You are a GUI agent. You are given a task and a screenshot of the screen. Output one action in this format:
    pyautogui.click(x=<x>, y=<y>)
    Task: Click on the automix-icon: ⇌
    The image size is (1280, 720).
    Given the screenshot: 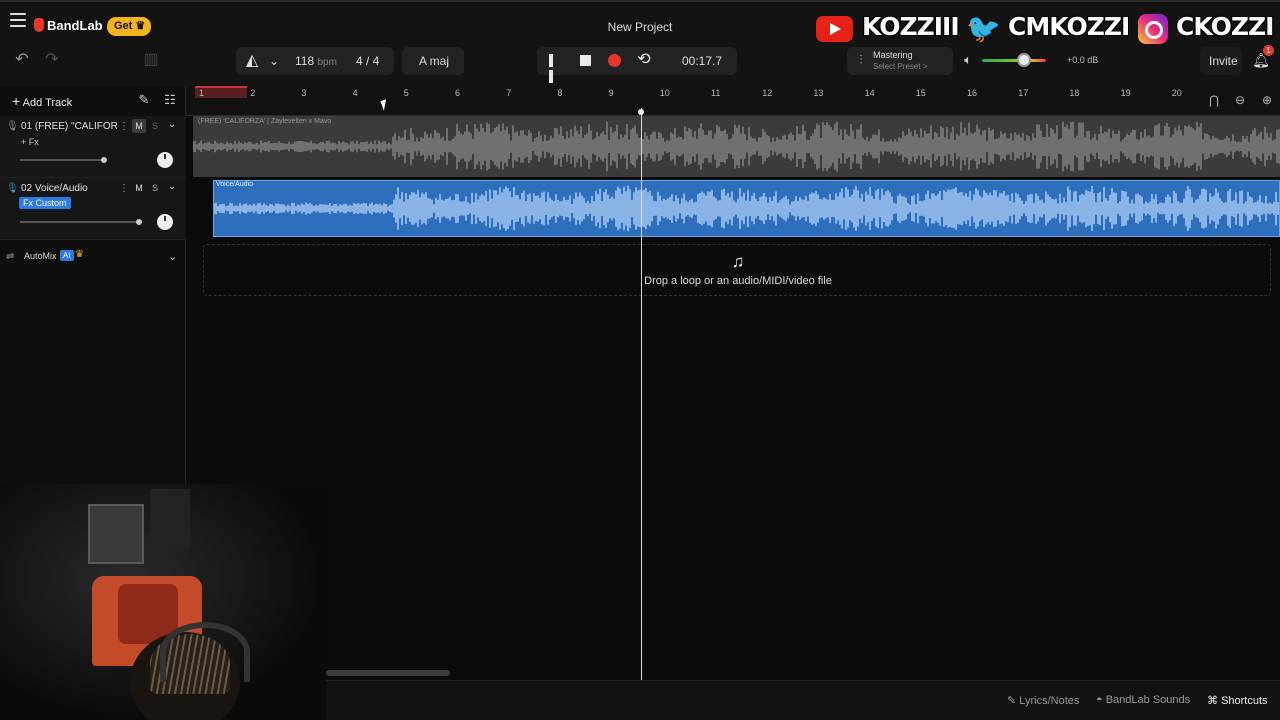 What is the action you would take?
    pyautogui.click(x=10, y=256)
    